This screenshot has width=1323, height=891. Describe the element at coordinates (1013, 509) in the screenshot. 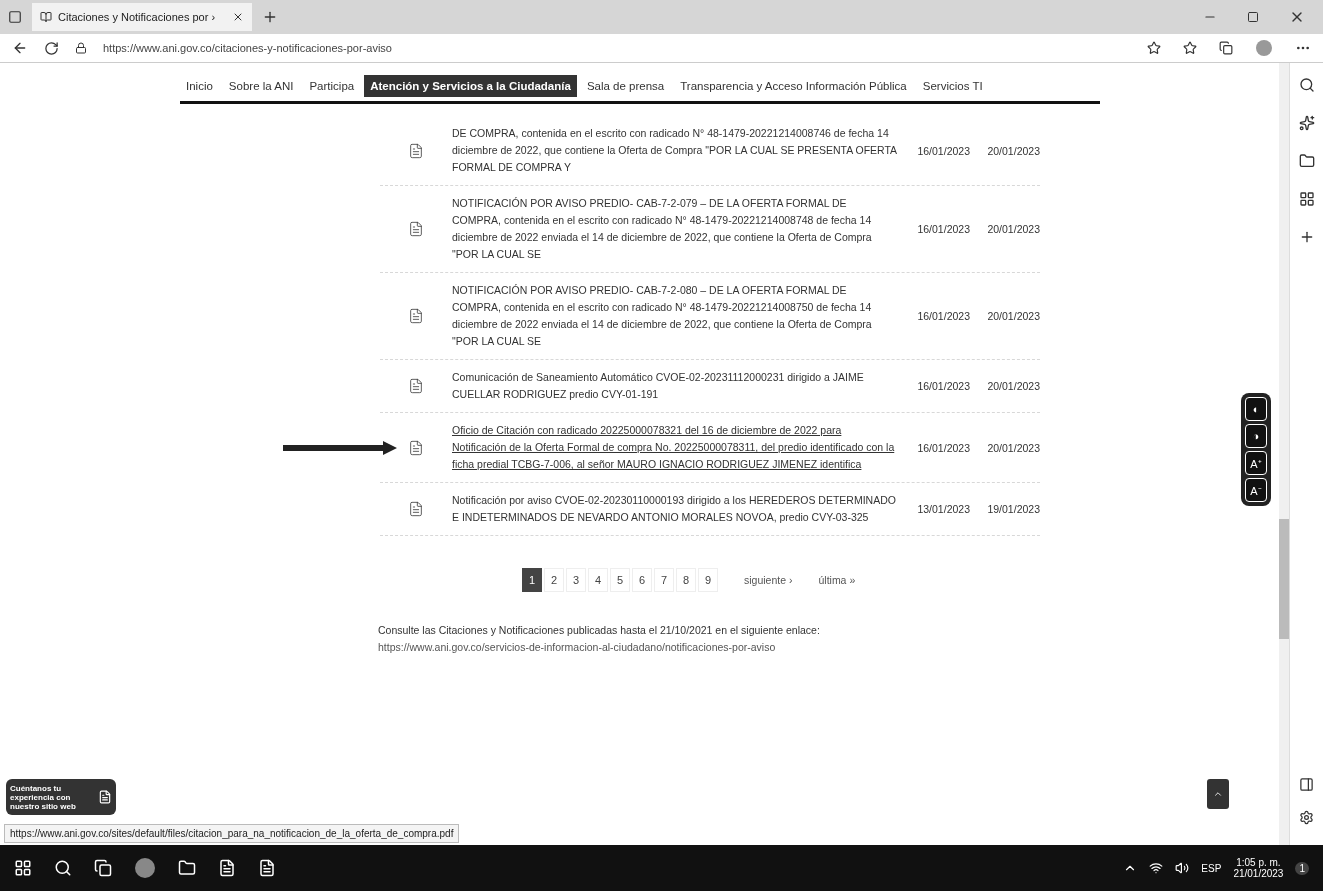

I see `end-date: 19/01/2023` at that location.